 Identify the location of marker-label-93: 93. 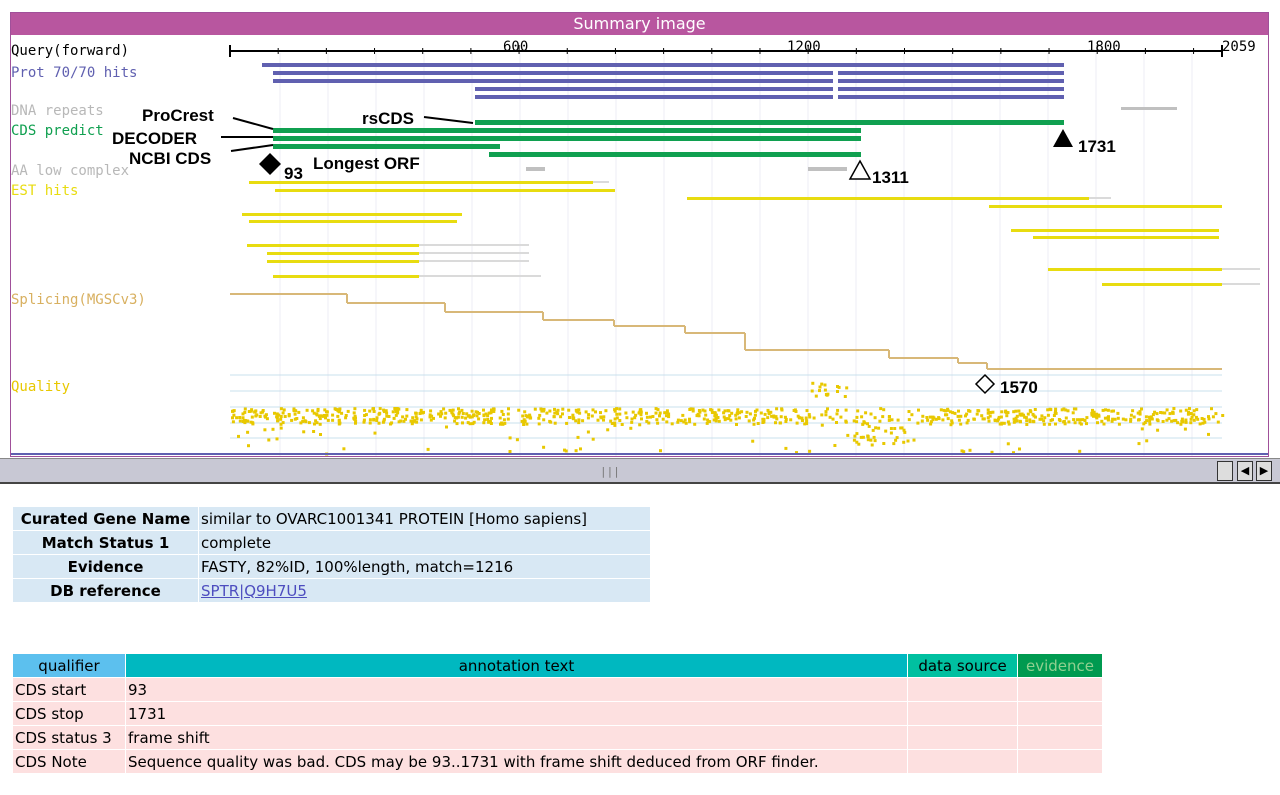
(293, 173).